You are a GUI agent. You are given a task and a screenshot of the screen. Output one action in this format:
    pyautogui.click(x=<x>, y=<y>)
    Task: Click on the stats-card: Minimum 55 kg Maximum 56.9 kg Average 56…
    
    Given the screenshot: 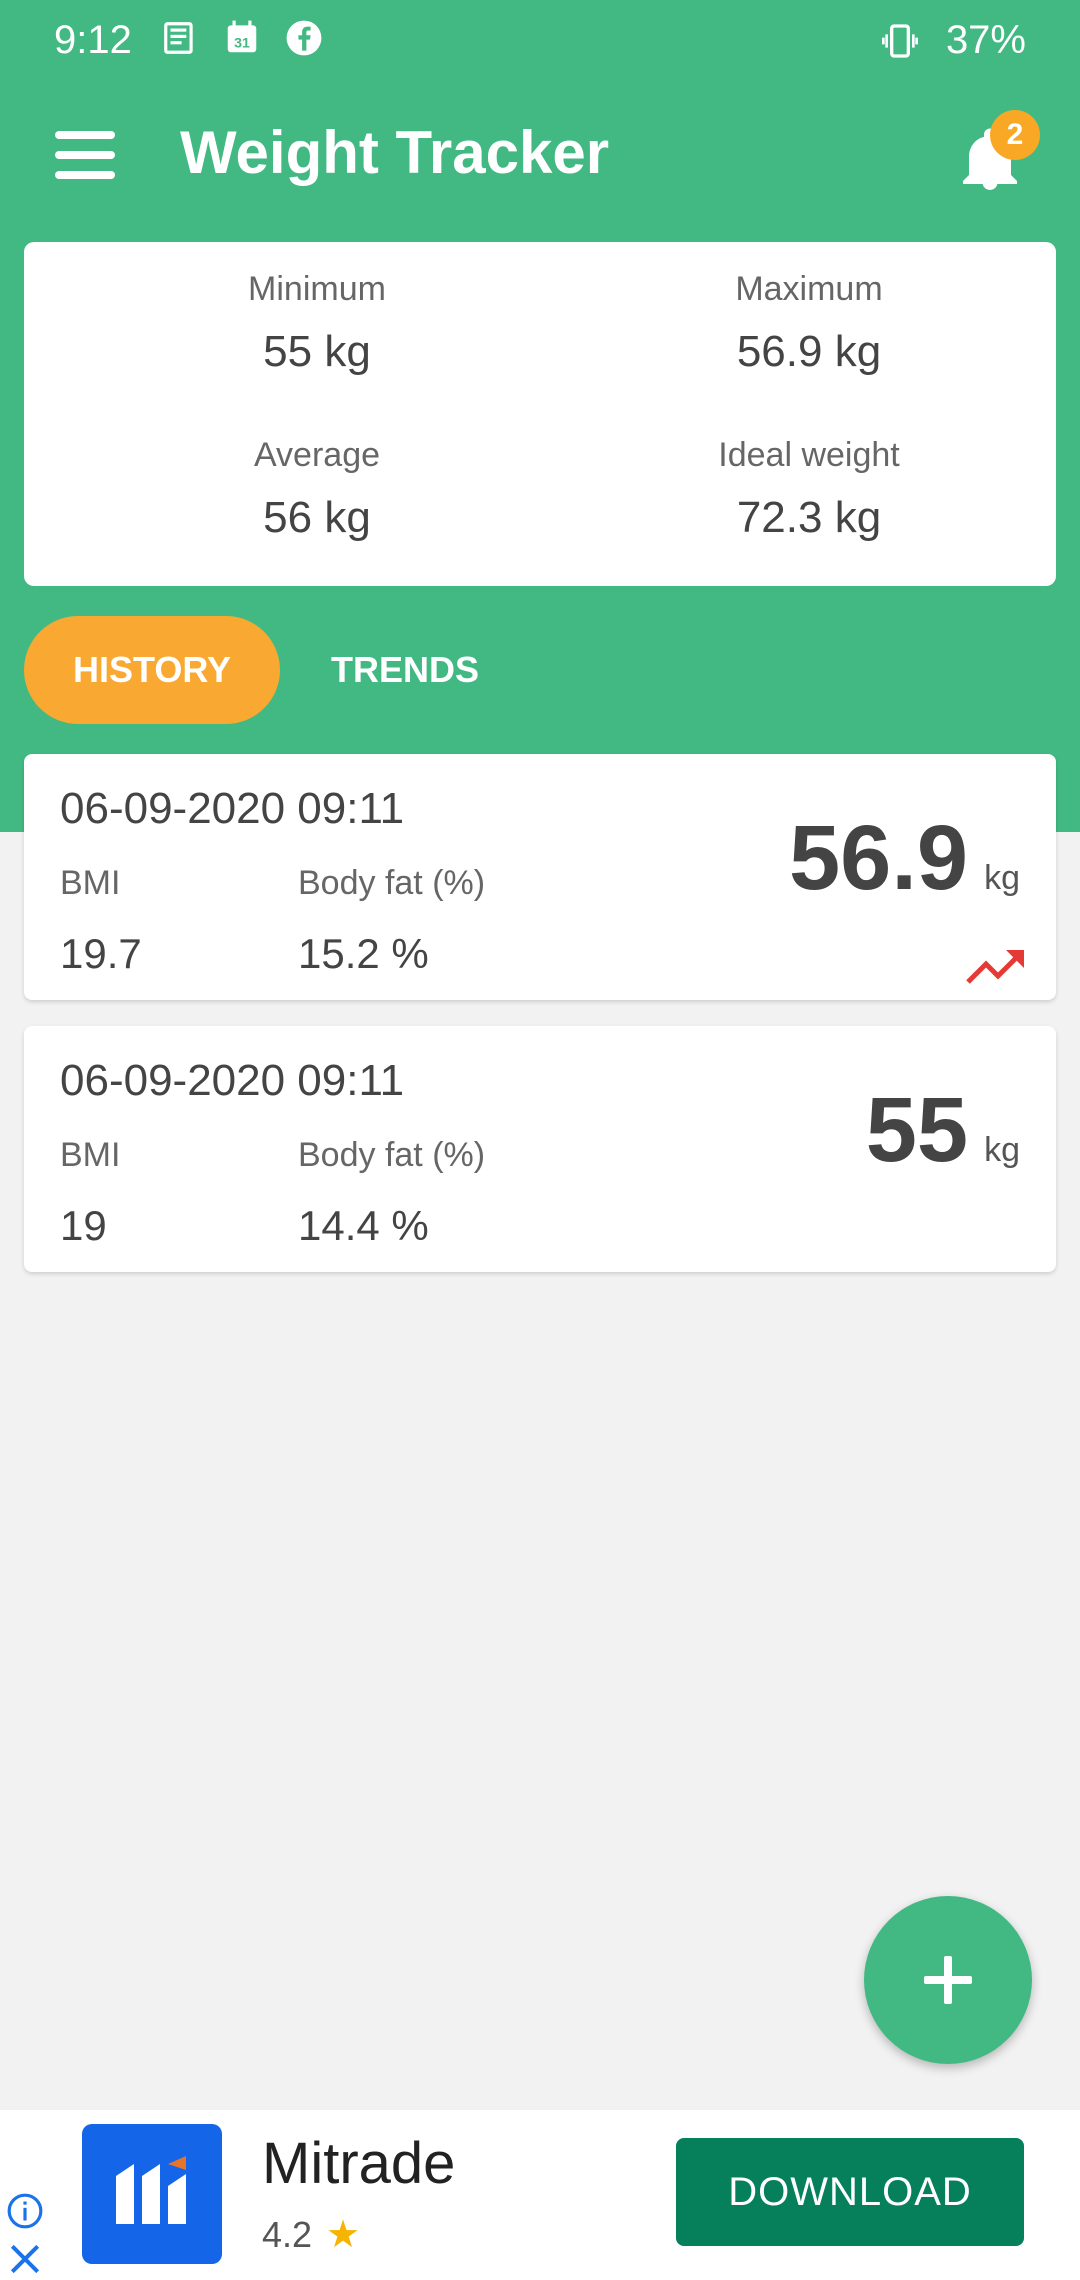 What is the action you would take?
    pyautogui.click(x=540, y=414)
    